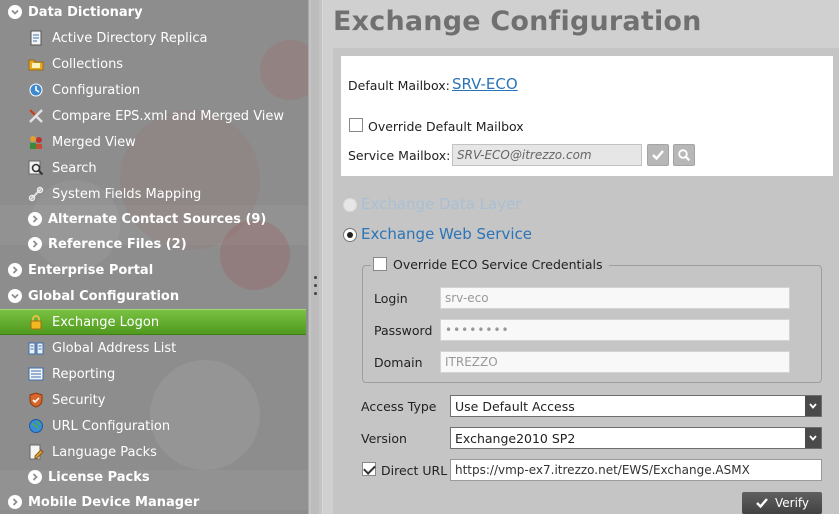  Describe the element at coordinates (157, 219) in the screenshot. I see `sidebar-item-label: Alternate Contact Sources (9)` at that location.